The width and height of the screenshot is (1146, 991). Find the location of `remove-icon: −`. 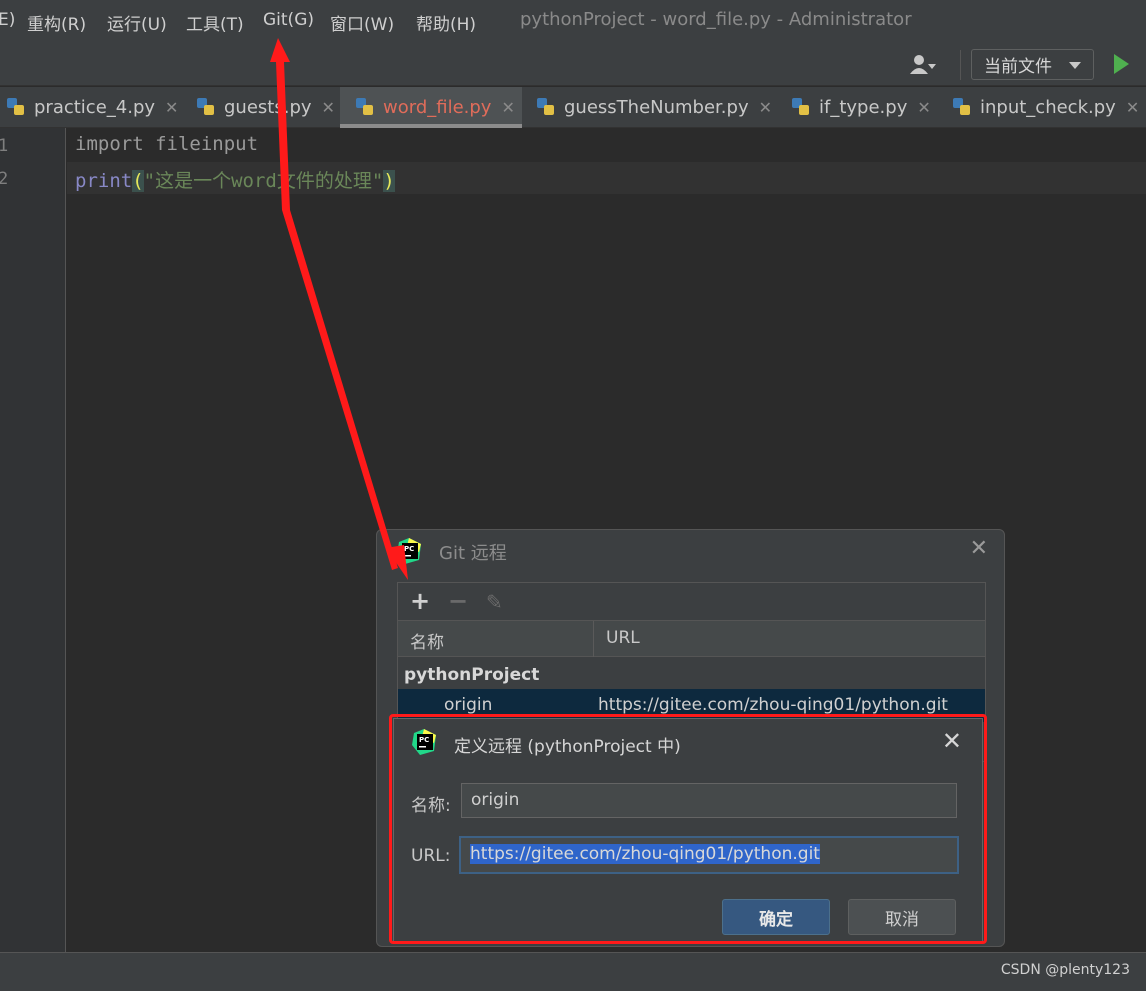

remove-icon: − is located at coordinates (458, 601).